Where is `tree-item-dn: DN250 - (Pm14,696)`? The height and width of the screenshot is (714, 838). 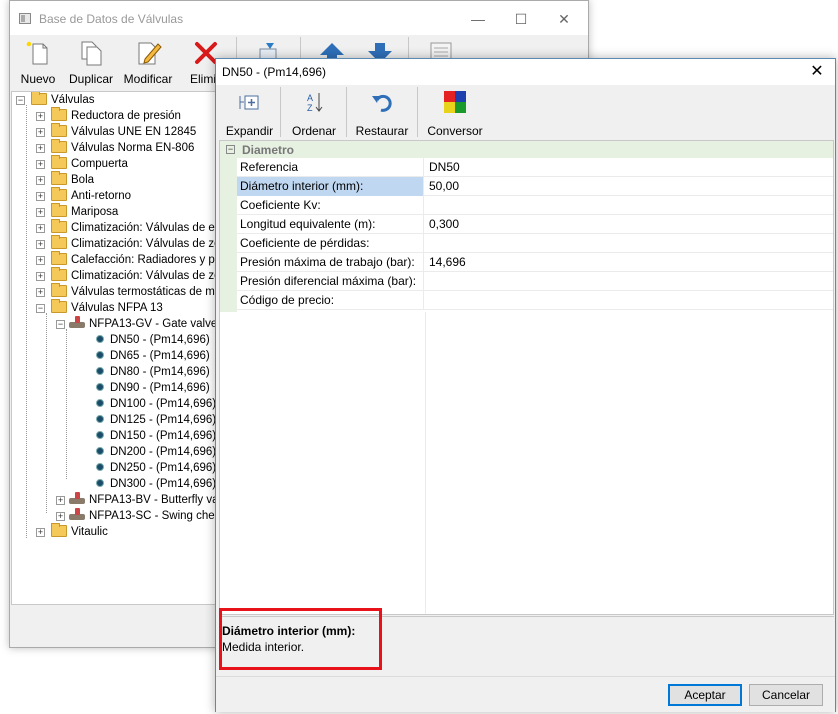 tree-item-dn: DN250 - (Pm14,696) is located at coordinates (156, 468).